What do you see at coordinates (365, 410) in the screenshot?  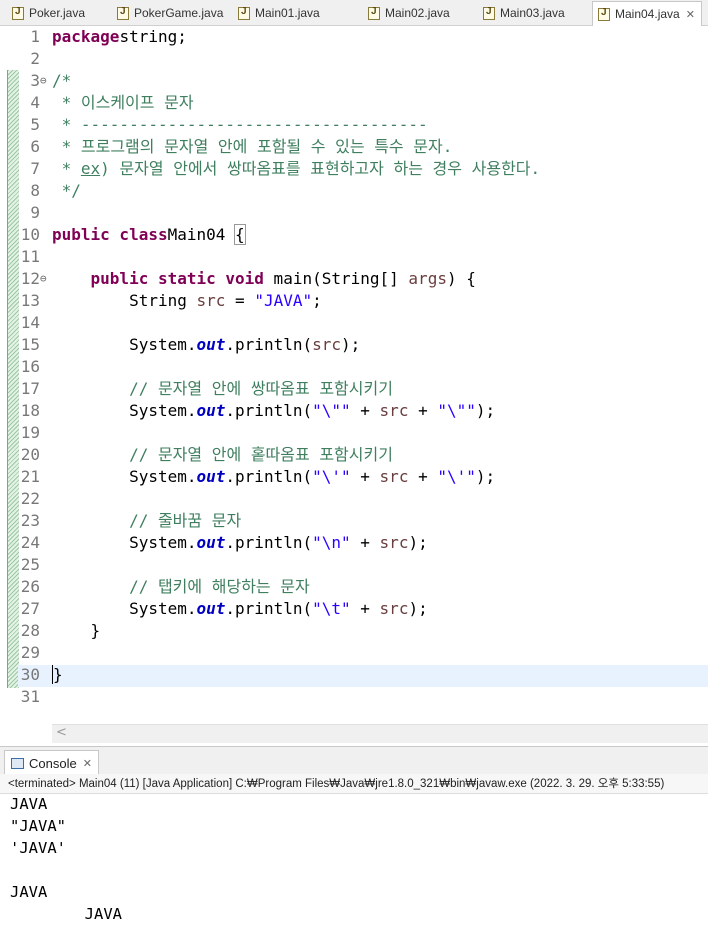 I see `code-token: +` at bounding box center [365, 410].